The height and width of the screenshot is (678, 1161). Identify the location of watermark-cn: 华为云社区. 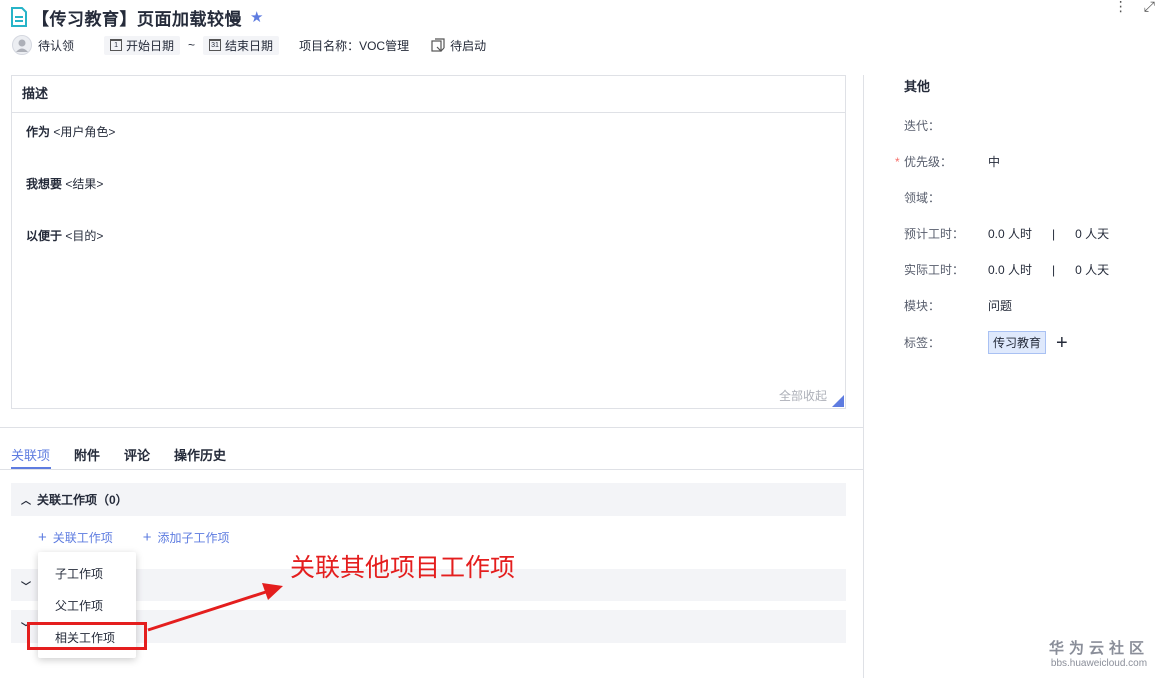
(1098, 648).